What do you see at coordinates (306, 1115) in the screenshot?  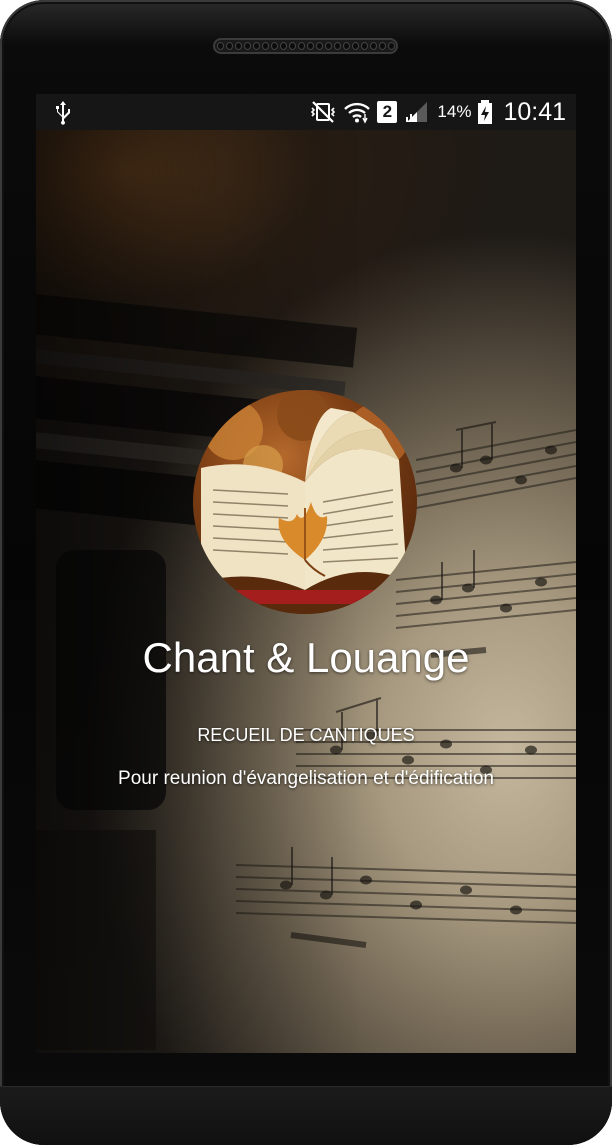 I see `bottom-bezel` at bounding box center [306, 1115].